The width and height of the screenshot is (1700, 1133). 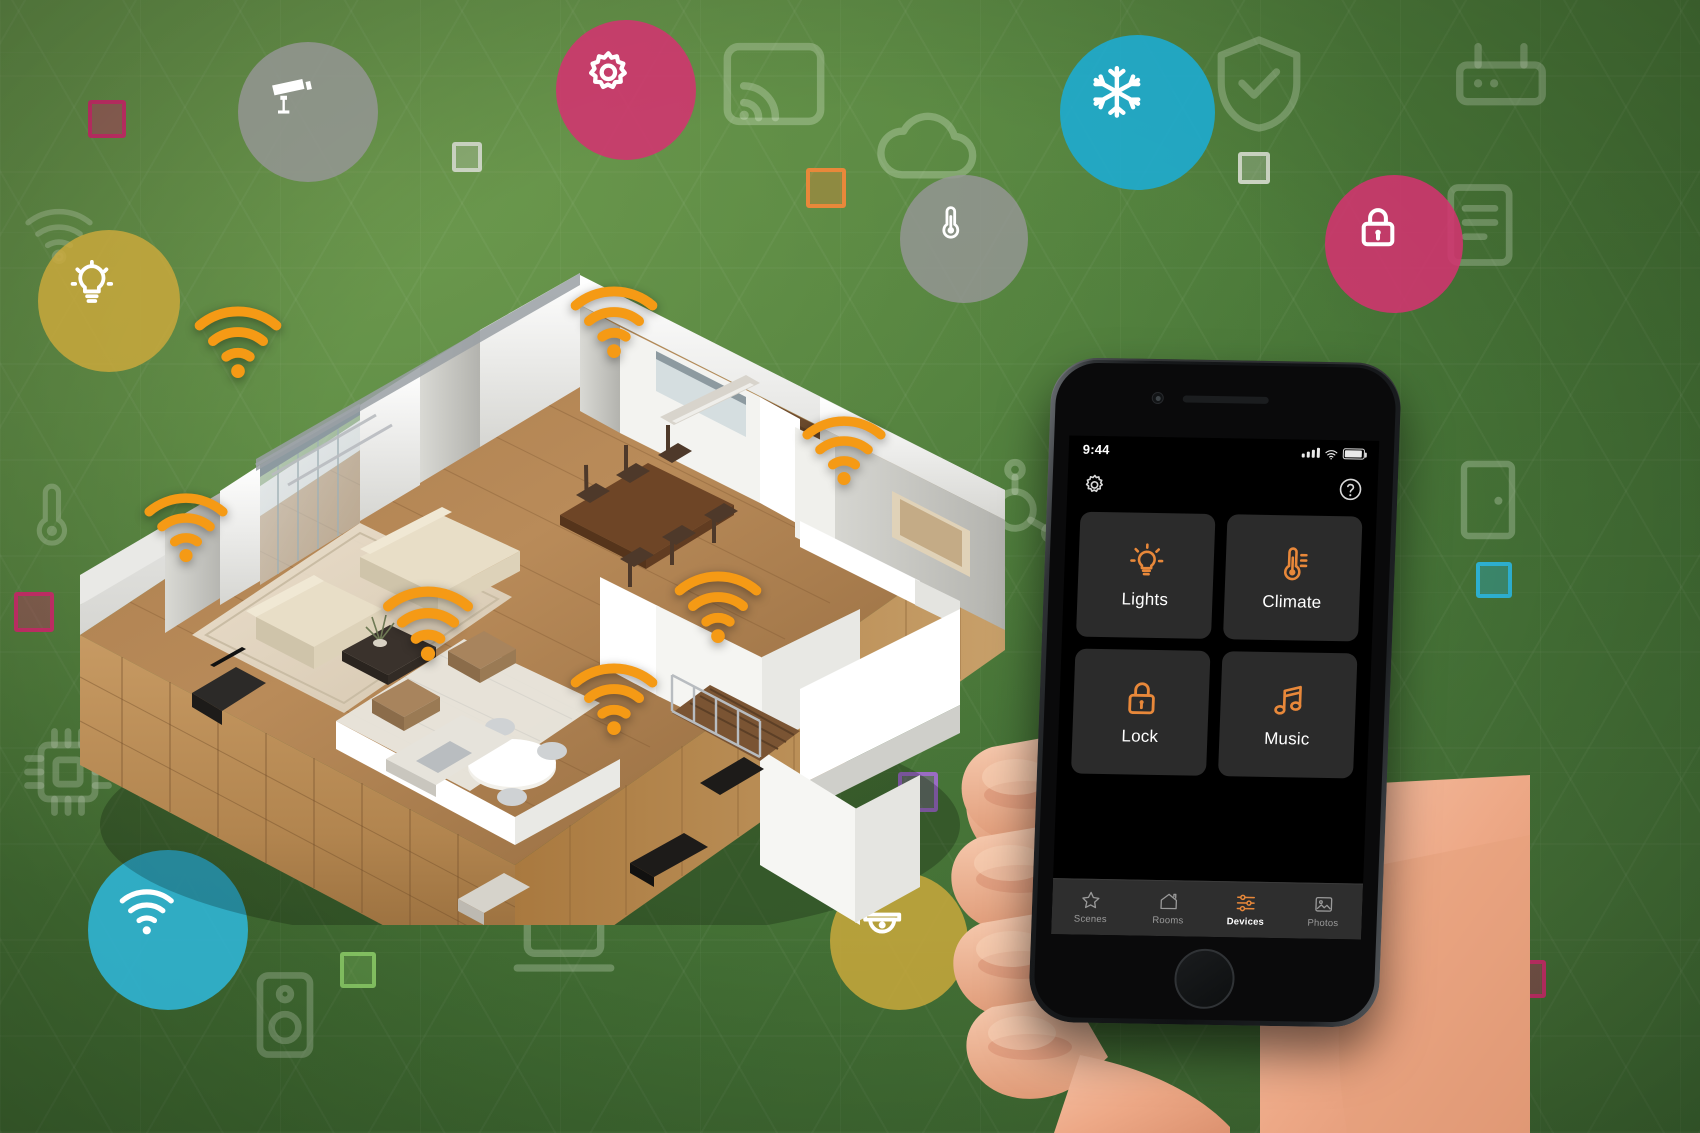 What do you see at coordinates (1323, 923) in the screenshot?
I see `tab-label: Photos` at bounding box center [1323, 923].